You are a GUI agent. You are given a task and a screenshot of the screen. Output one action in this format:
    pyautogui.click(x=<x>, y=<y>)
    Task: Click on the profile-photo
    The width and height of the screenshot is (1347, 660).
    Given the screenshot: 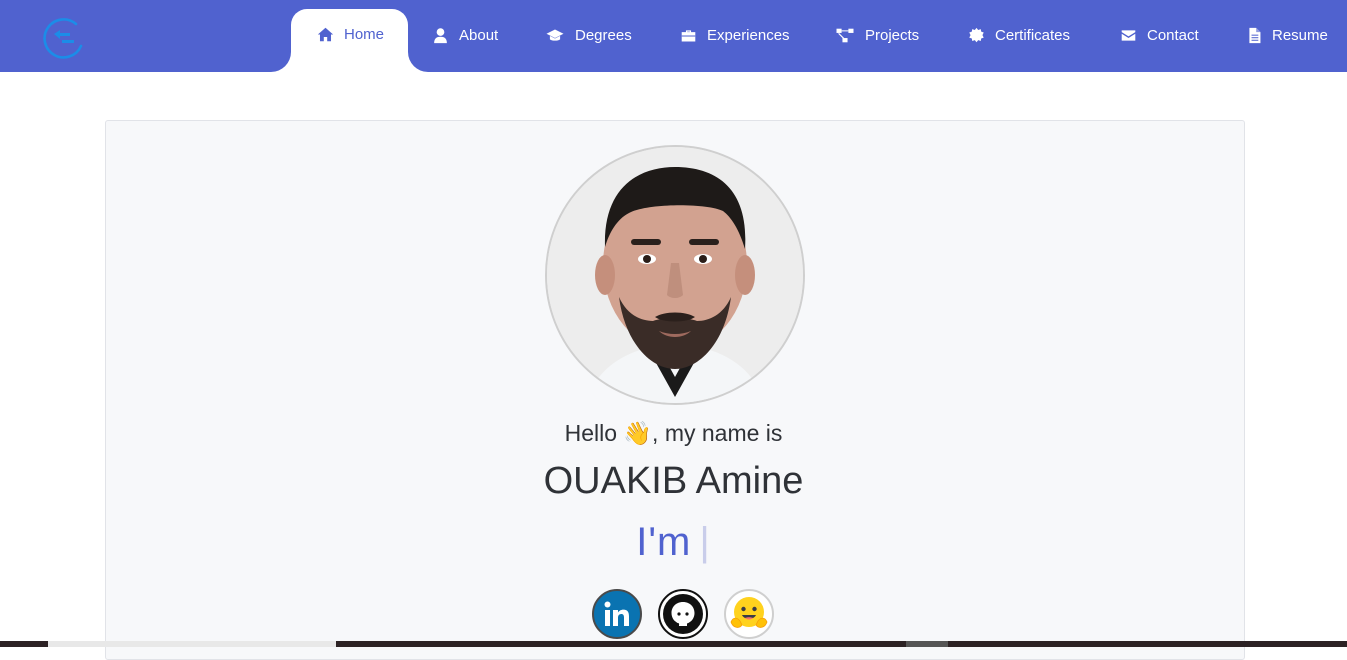 What is the action you would take?
    pyautogui.click(x=675, y=275)
    